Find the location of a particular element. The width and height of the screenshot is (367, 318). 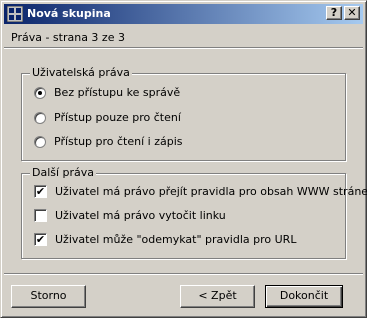

radio-read-write: Přístup pro čtení i zápis is located at coordinates (108, 141).